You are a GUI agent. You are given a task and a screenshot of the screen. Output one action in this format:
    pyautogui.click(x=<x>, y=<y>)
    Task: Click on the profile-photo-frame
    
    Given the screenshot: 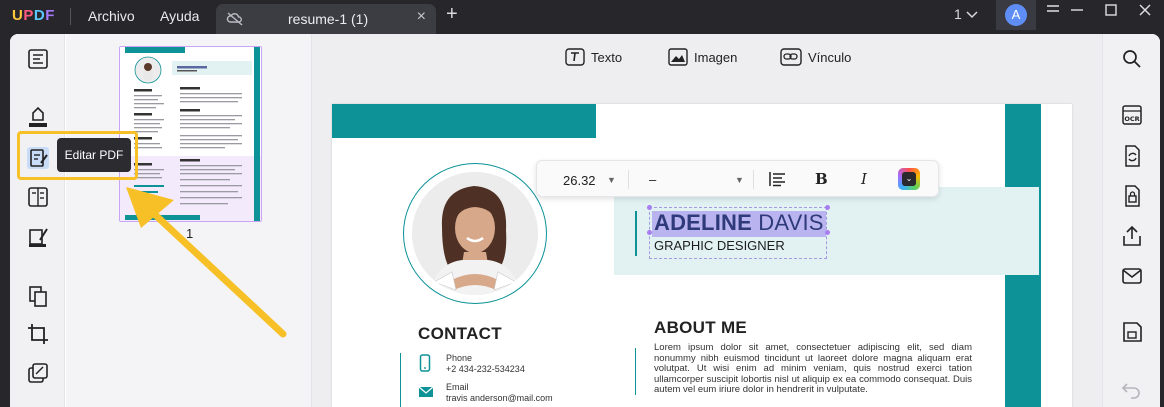 What is the action you would take?
    pyautogui.click(x=475, y=233)
    